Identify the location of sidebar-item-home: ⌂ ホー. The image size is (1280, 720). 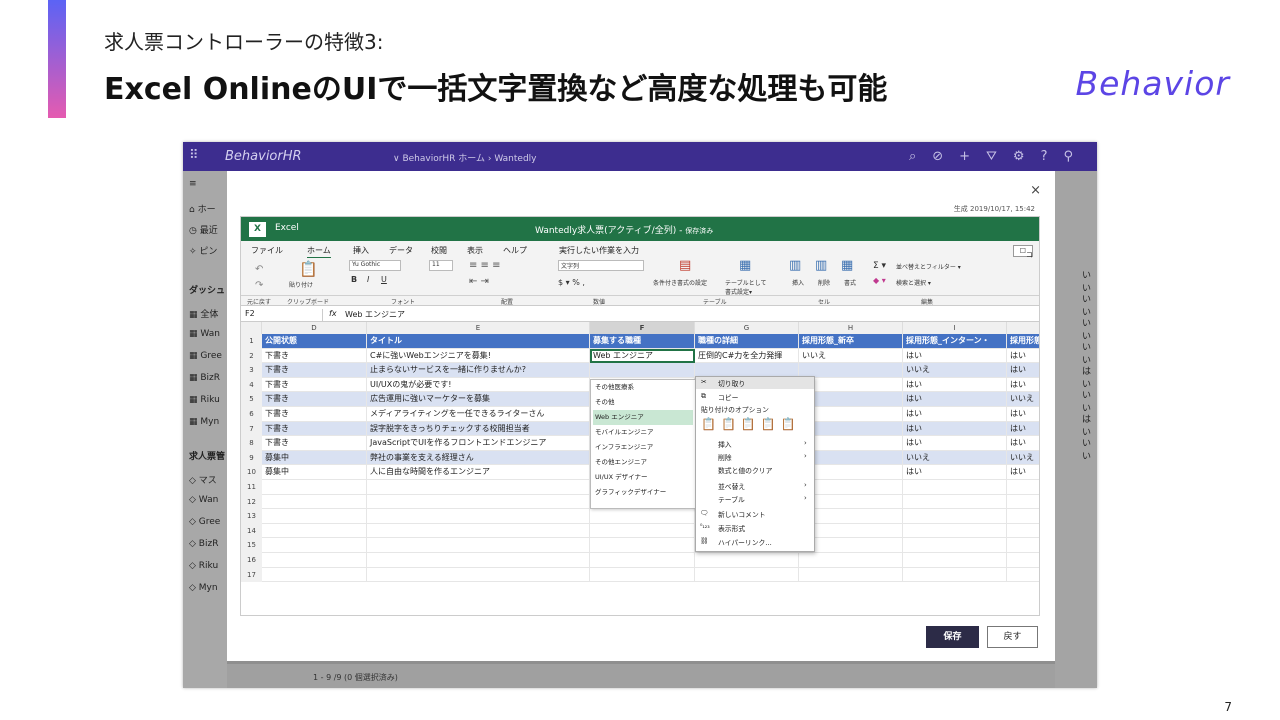
(202, 208).